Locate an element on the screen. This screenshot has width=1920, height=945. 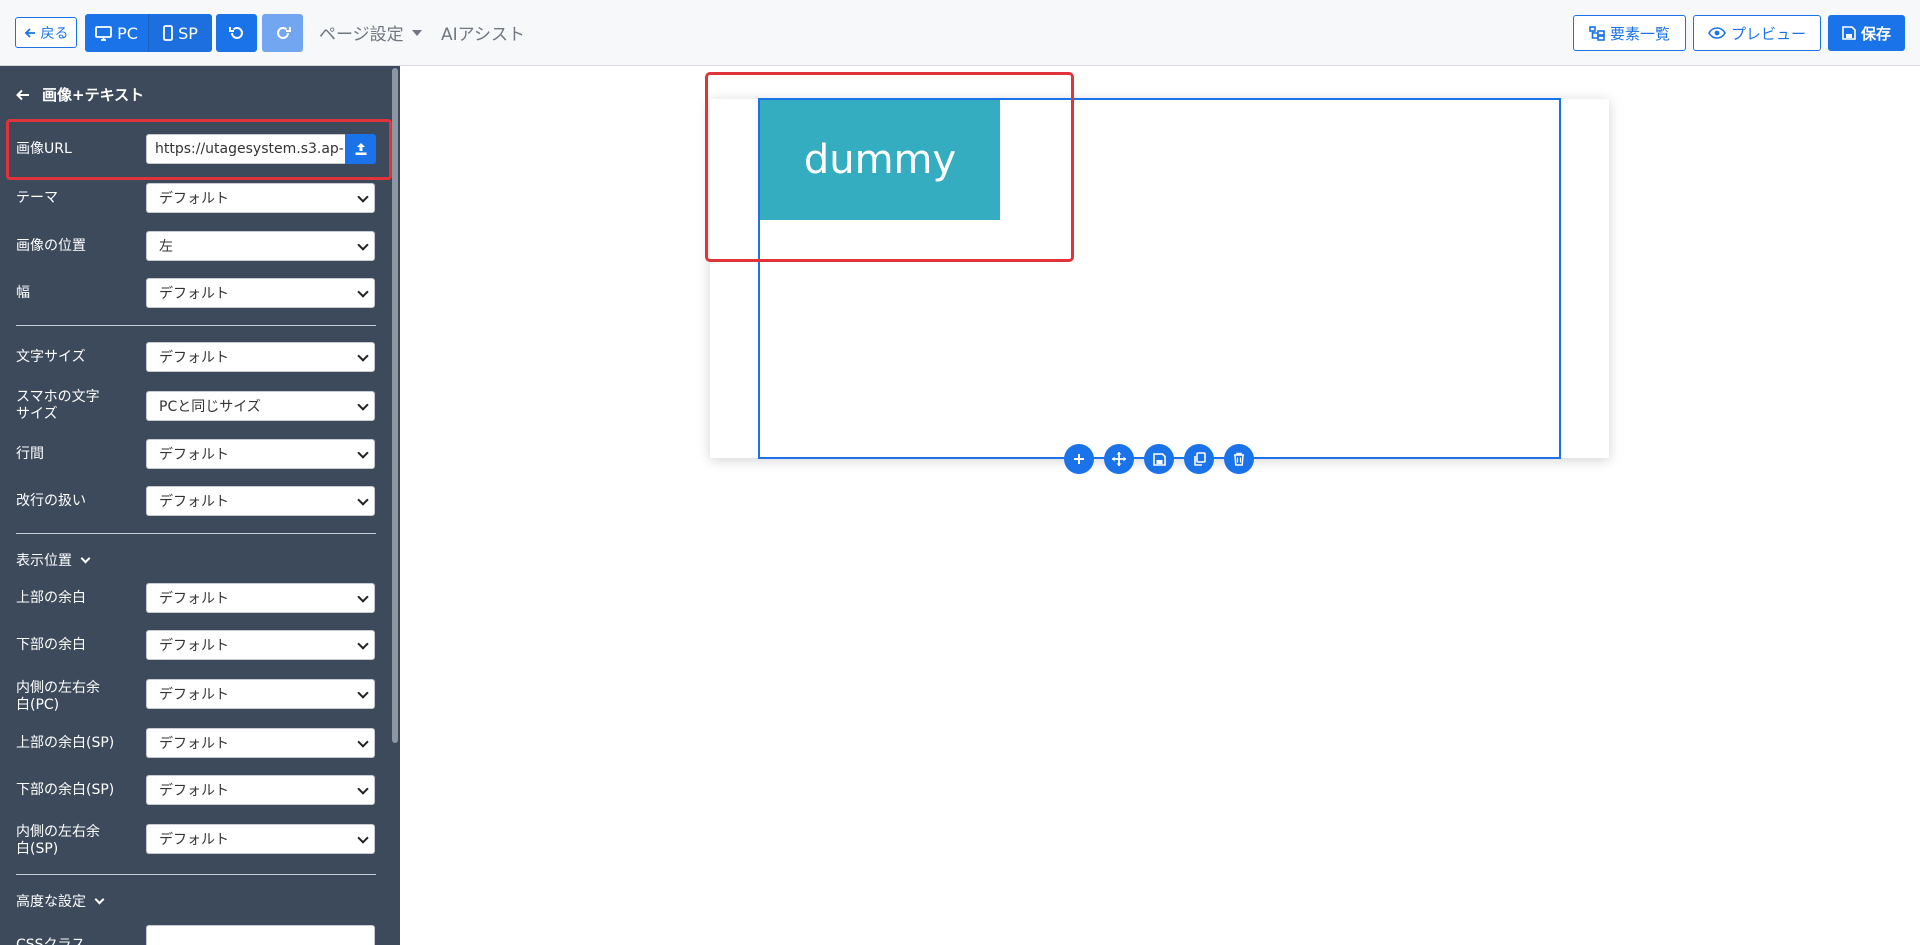
line-height-select: デフォルト is located at coordinates (260, 454).